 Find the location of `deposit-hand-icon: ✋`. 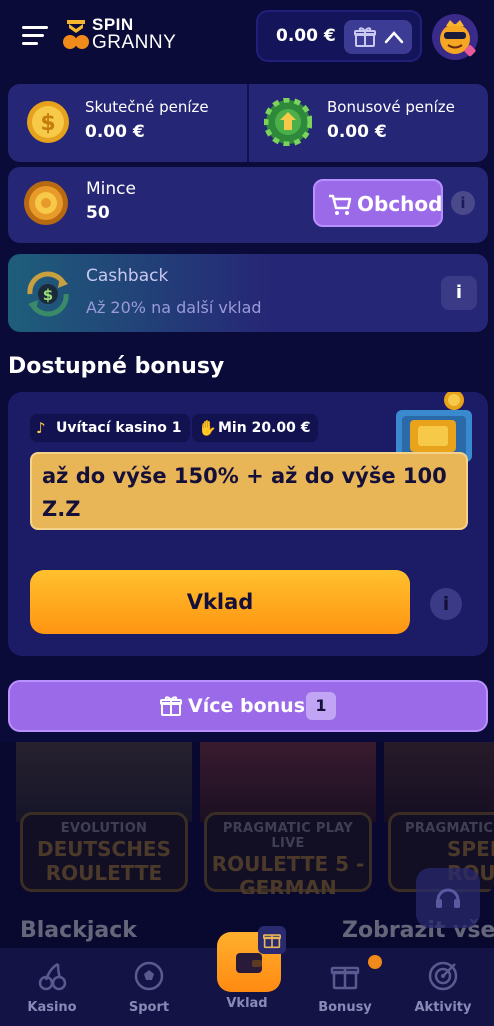

deposit-hand-icon: ✋ is located at coordinates (207, 428).